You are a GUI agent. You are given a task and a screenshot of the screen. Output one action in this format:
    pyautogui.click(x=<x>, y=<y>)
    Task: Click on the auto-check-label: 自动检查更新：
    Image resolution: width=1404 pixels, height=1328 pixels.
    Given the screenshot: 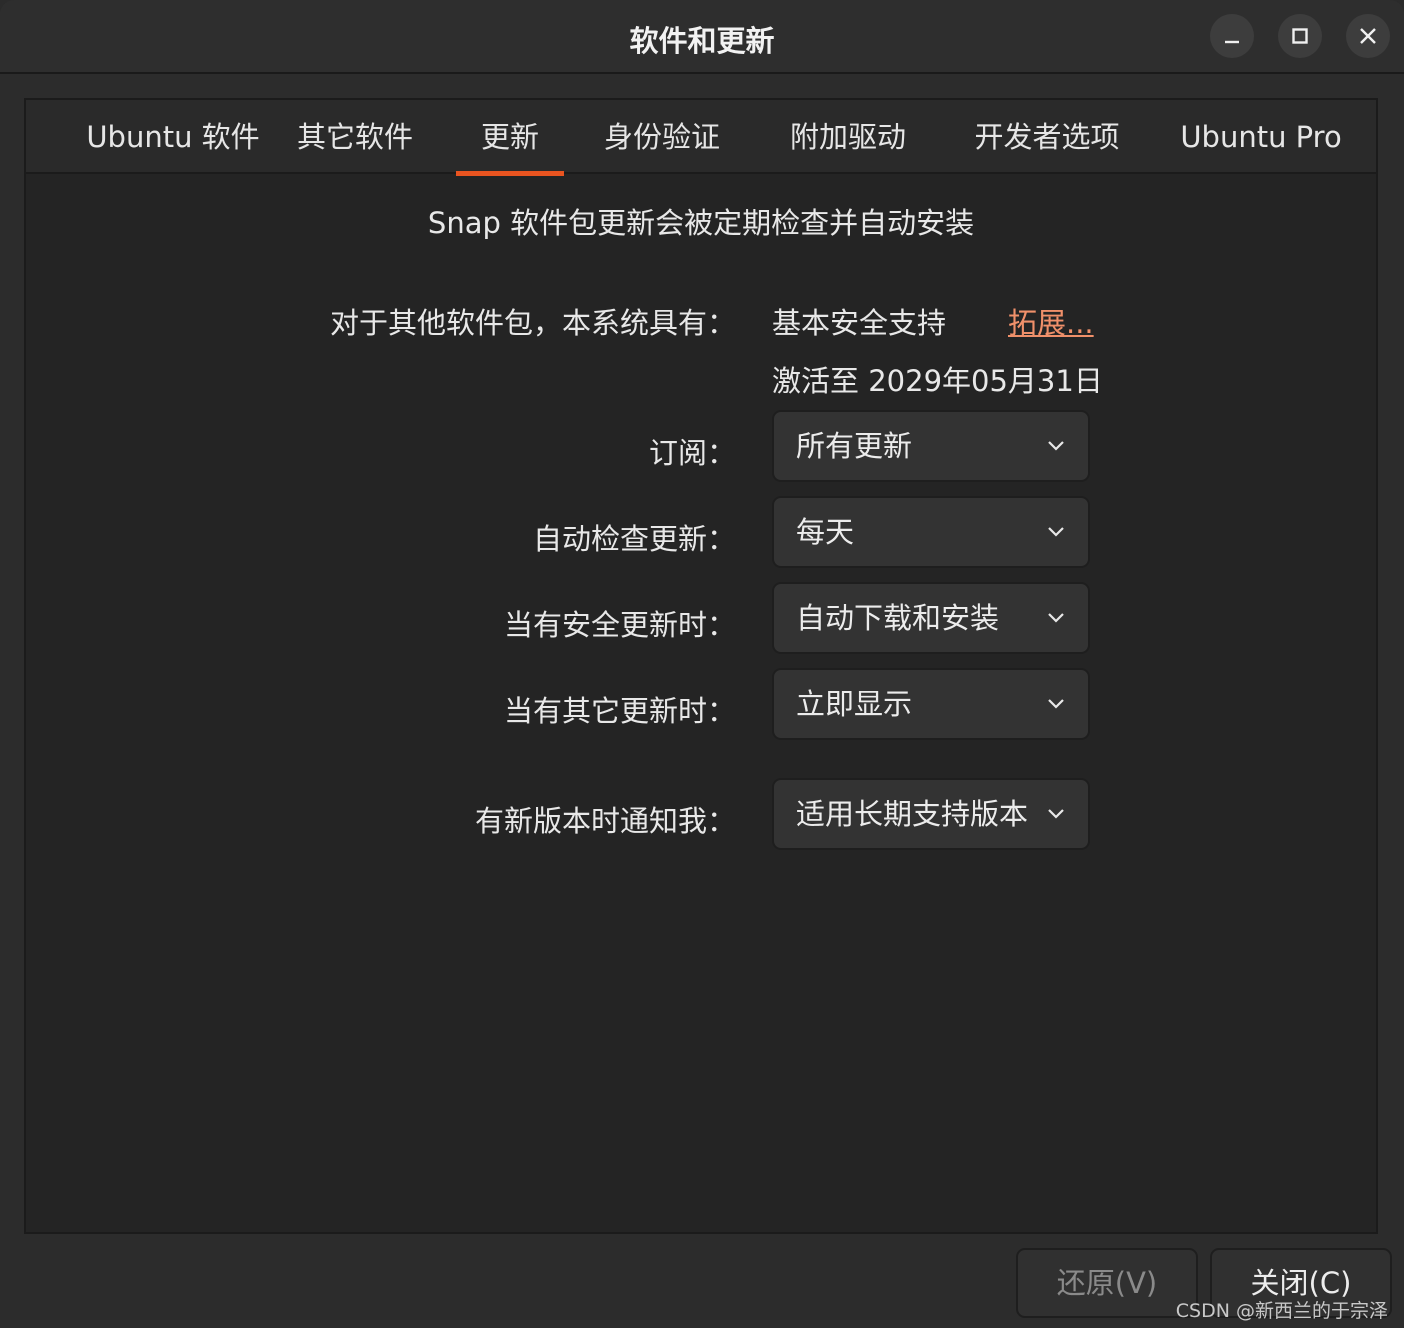 What is the action you would take?
    pyautogui.click(x=634, y=539)
    